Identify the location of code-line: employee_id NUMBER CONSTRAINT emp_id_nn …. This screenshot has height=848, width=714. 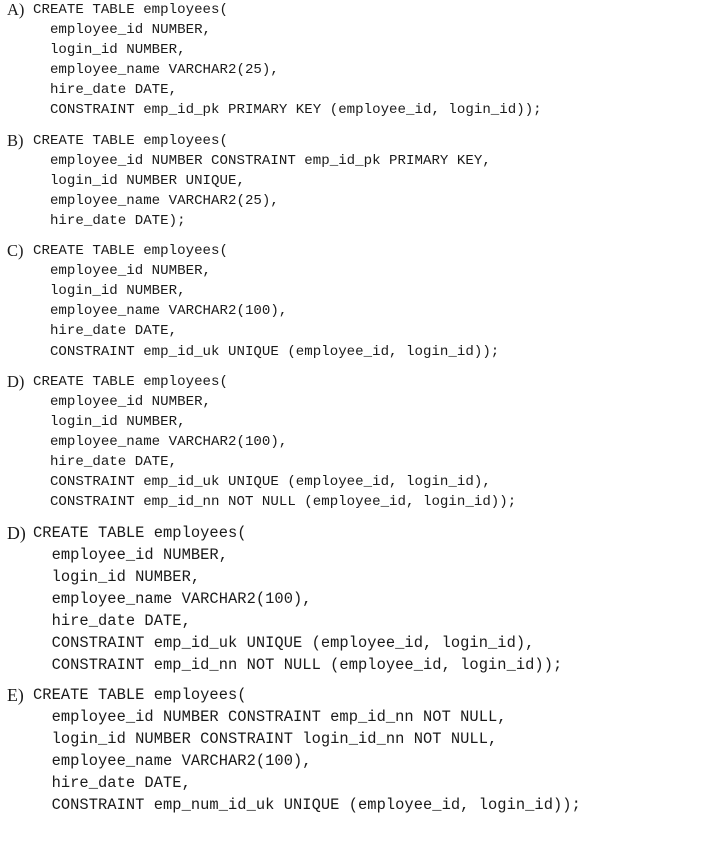
(270, 717).